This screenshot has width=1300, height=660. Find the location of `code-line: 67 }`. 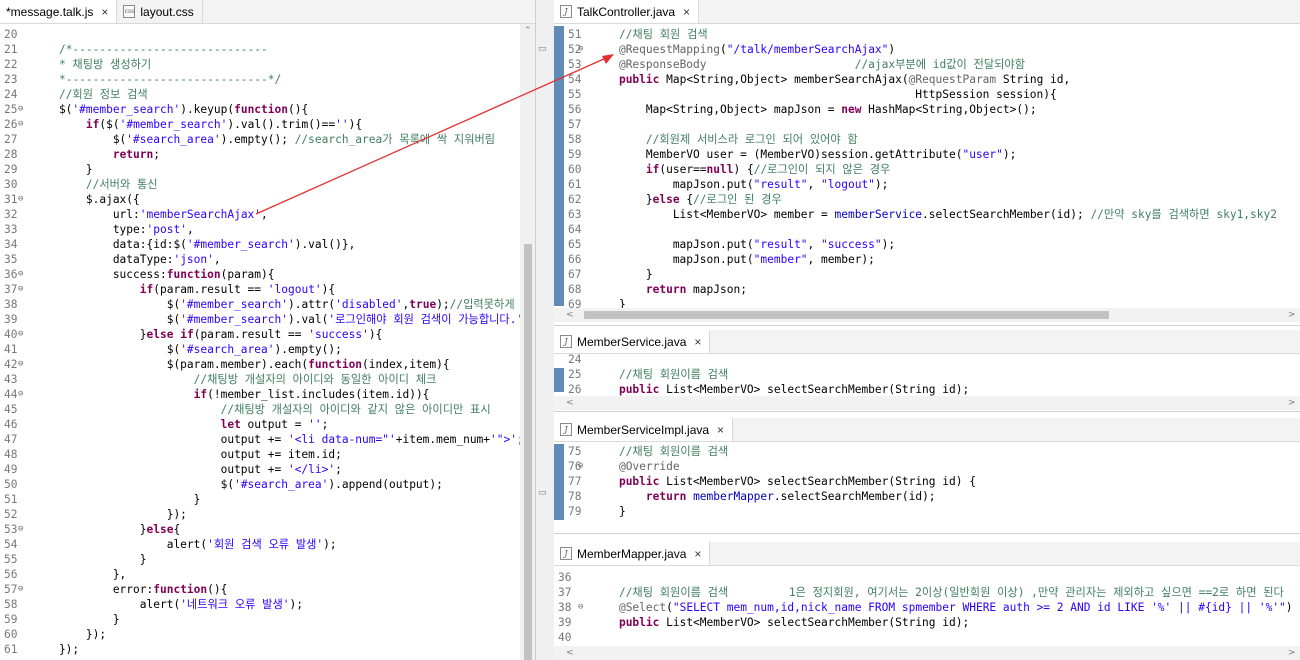

code-line: 67 } is located at coordinates (932, 274).